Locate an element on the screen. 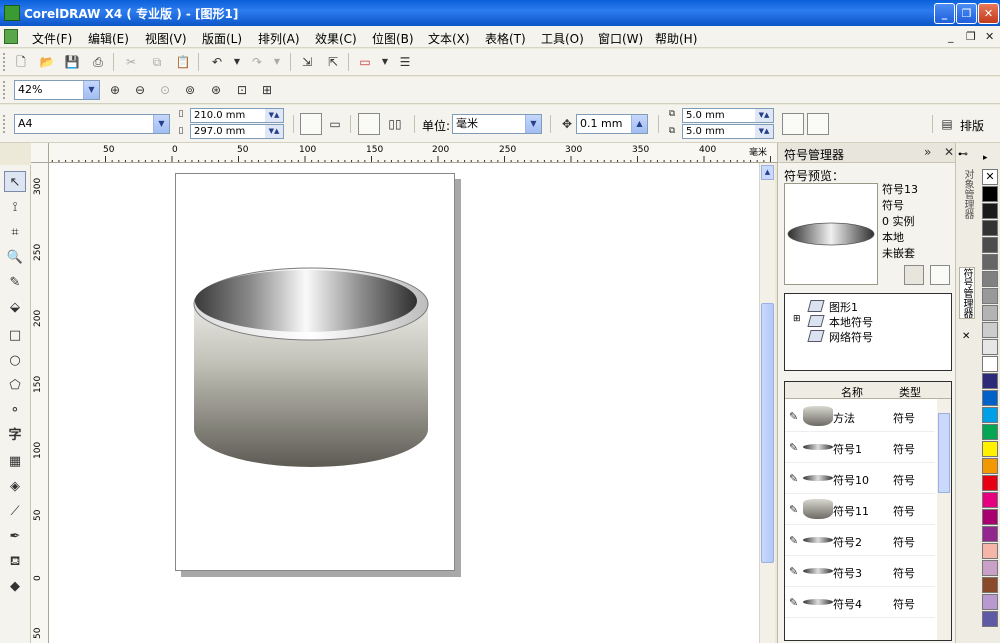 Image resolution: width=1000 pixels, height=643 pixels. import-symbol-button is located at coordinates (940, 275).